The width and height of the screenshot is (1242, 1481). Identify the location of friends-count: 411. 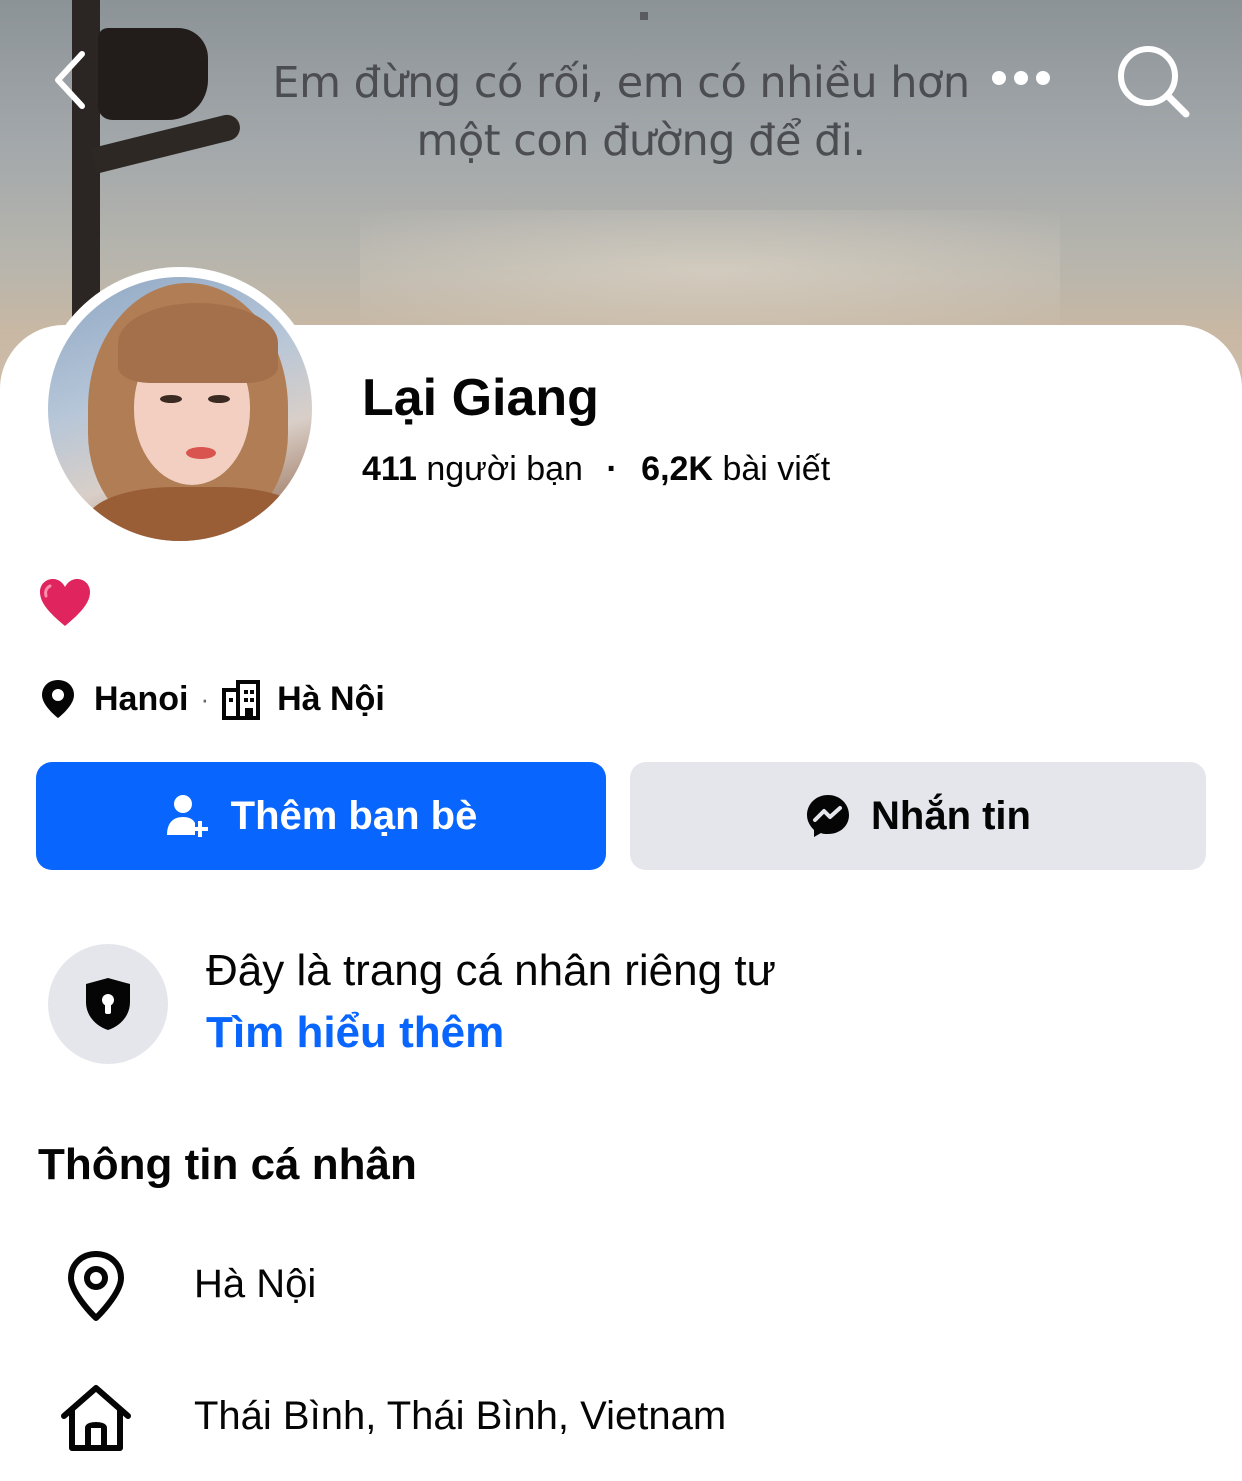
(389, 469).